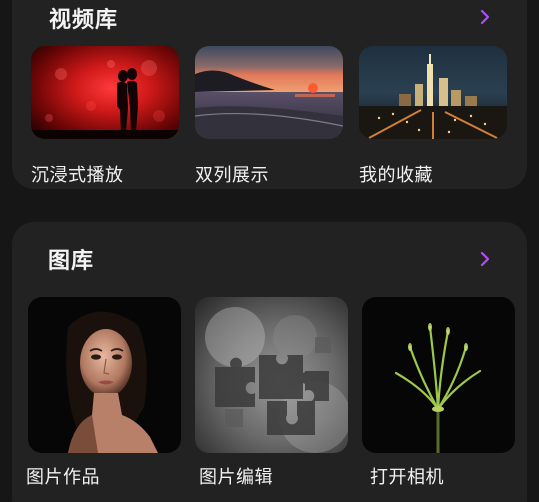 Image resolution: width=539 pixels, height=502 pixels. I want to click on video-item-label: 沉浸式播放, so click(77, 175).